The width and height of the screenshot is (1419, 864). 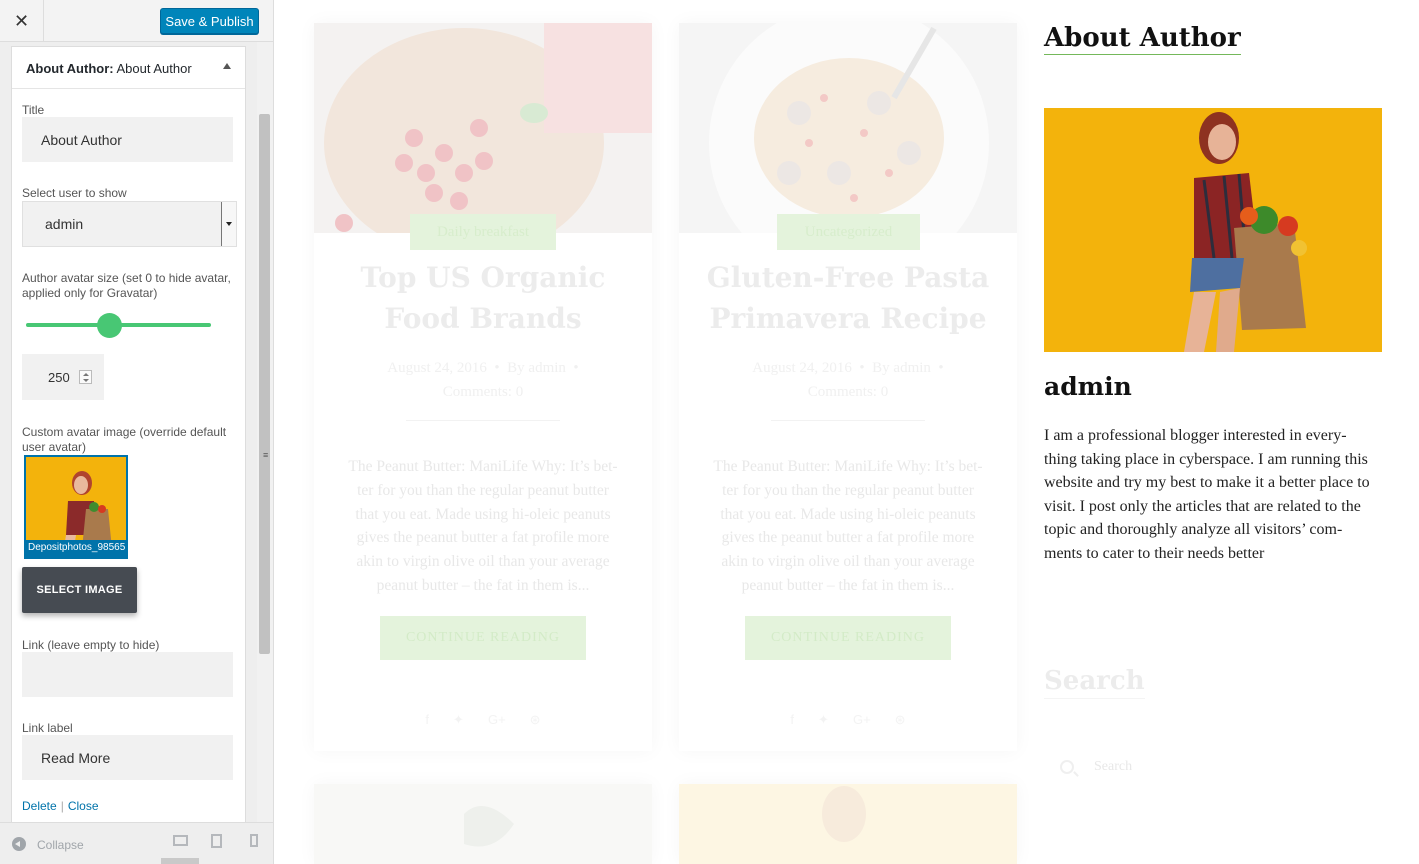 I want to click on search-widget-title: Search, so click(x=1094, y=681).